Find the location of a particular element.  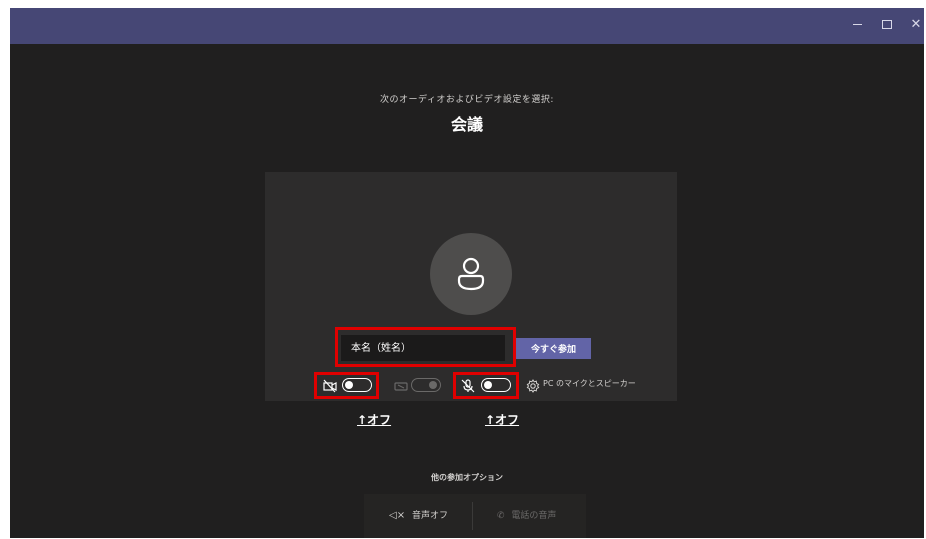

prejoin-subtitle: 次のオーディオおよびビデオ設定を選択: is located at coordinates (467, 100).